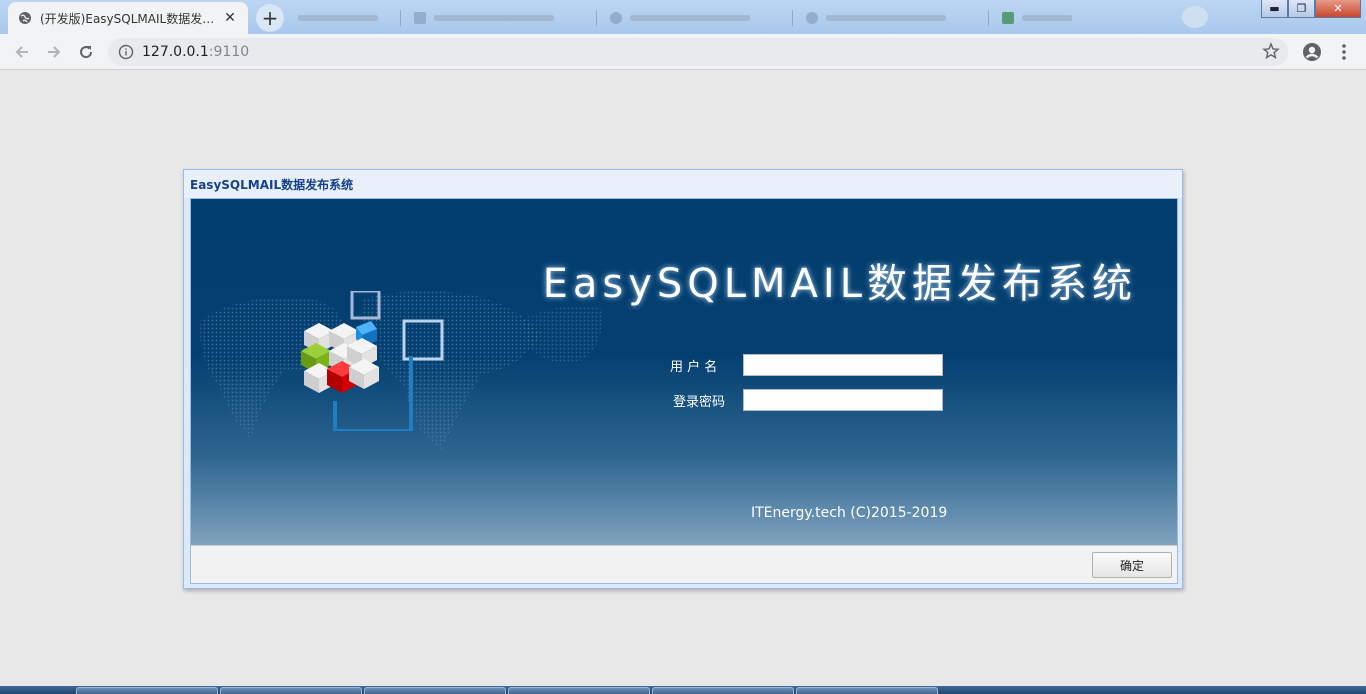 This screenshot has width=1366, height=694. What do you see at coordinates (131, 18) in the screenshot?
I see `tab-title: (开发版)EasySQLMAIL数据发布系统` at bounding box center [131, 18].